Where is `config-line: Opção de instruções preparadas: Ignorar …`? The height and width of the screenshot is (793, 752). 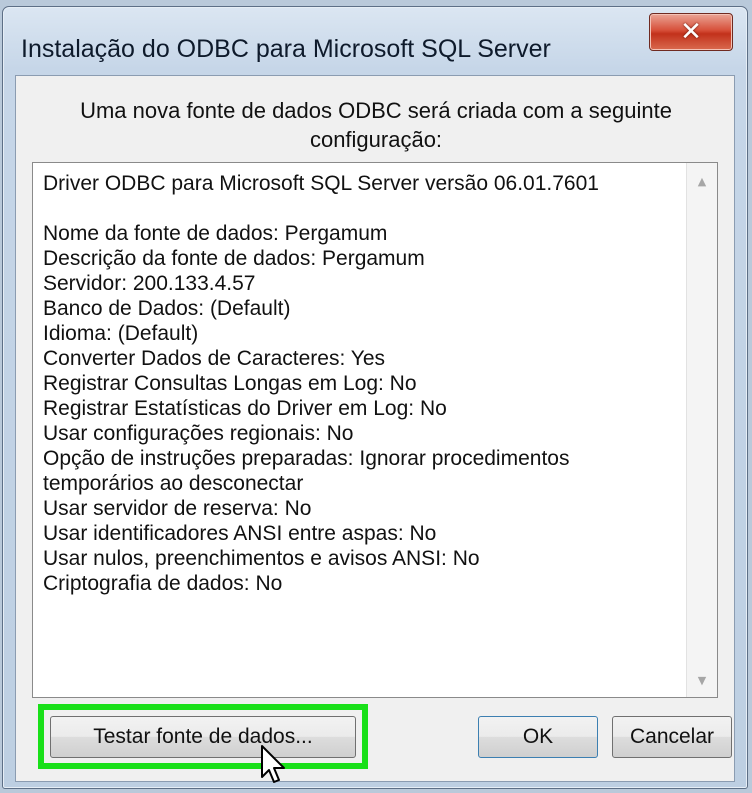 config-line: Opção de instruções preparadas: Ignorar … is located at coordinates (306, 458).